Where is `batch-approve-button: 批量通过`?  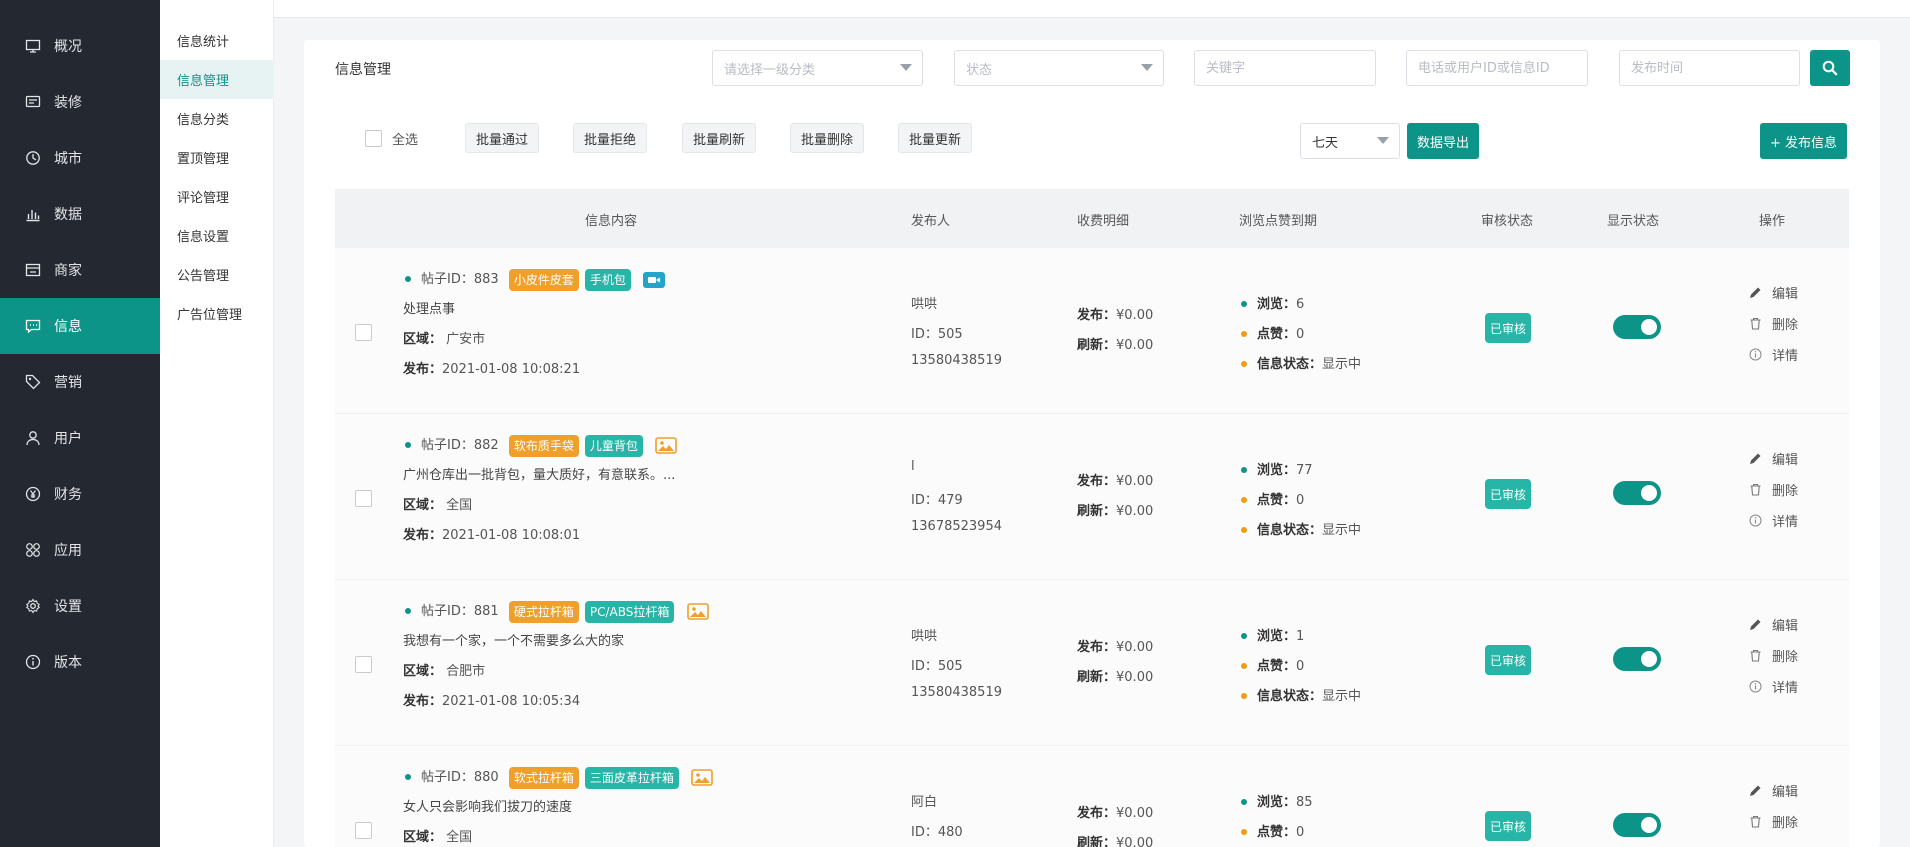 batch-approve-button: 批量通过 is located at coordinates (502, 138).